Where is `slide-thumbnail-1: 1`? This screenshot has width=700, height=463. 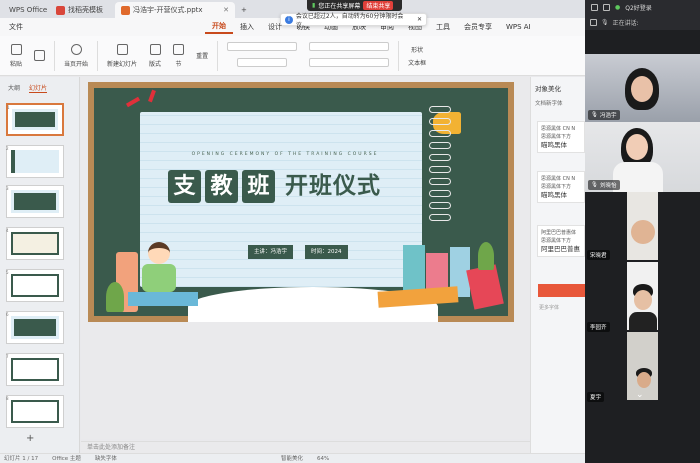 slide-thumbnail-1: 1 is located at coordinates (35, 119).